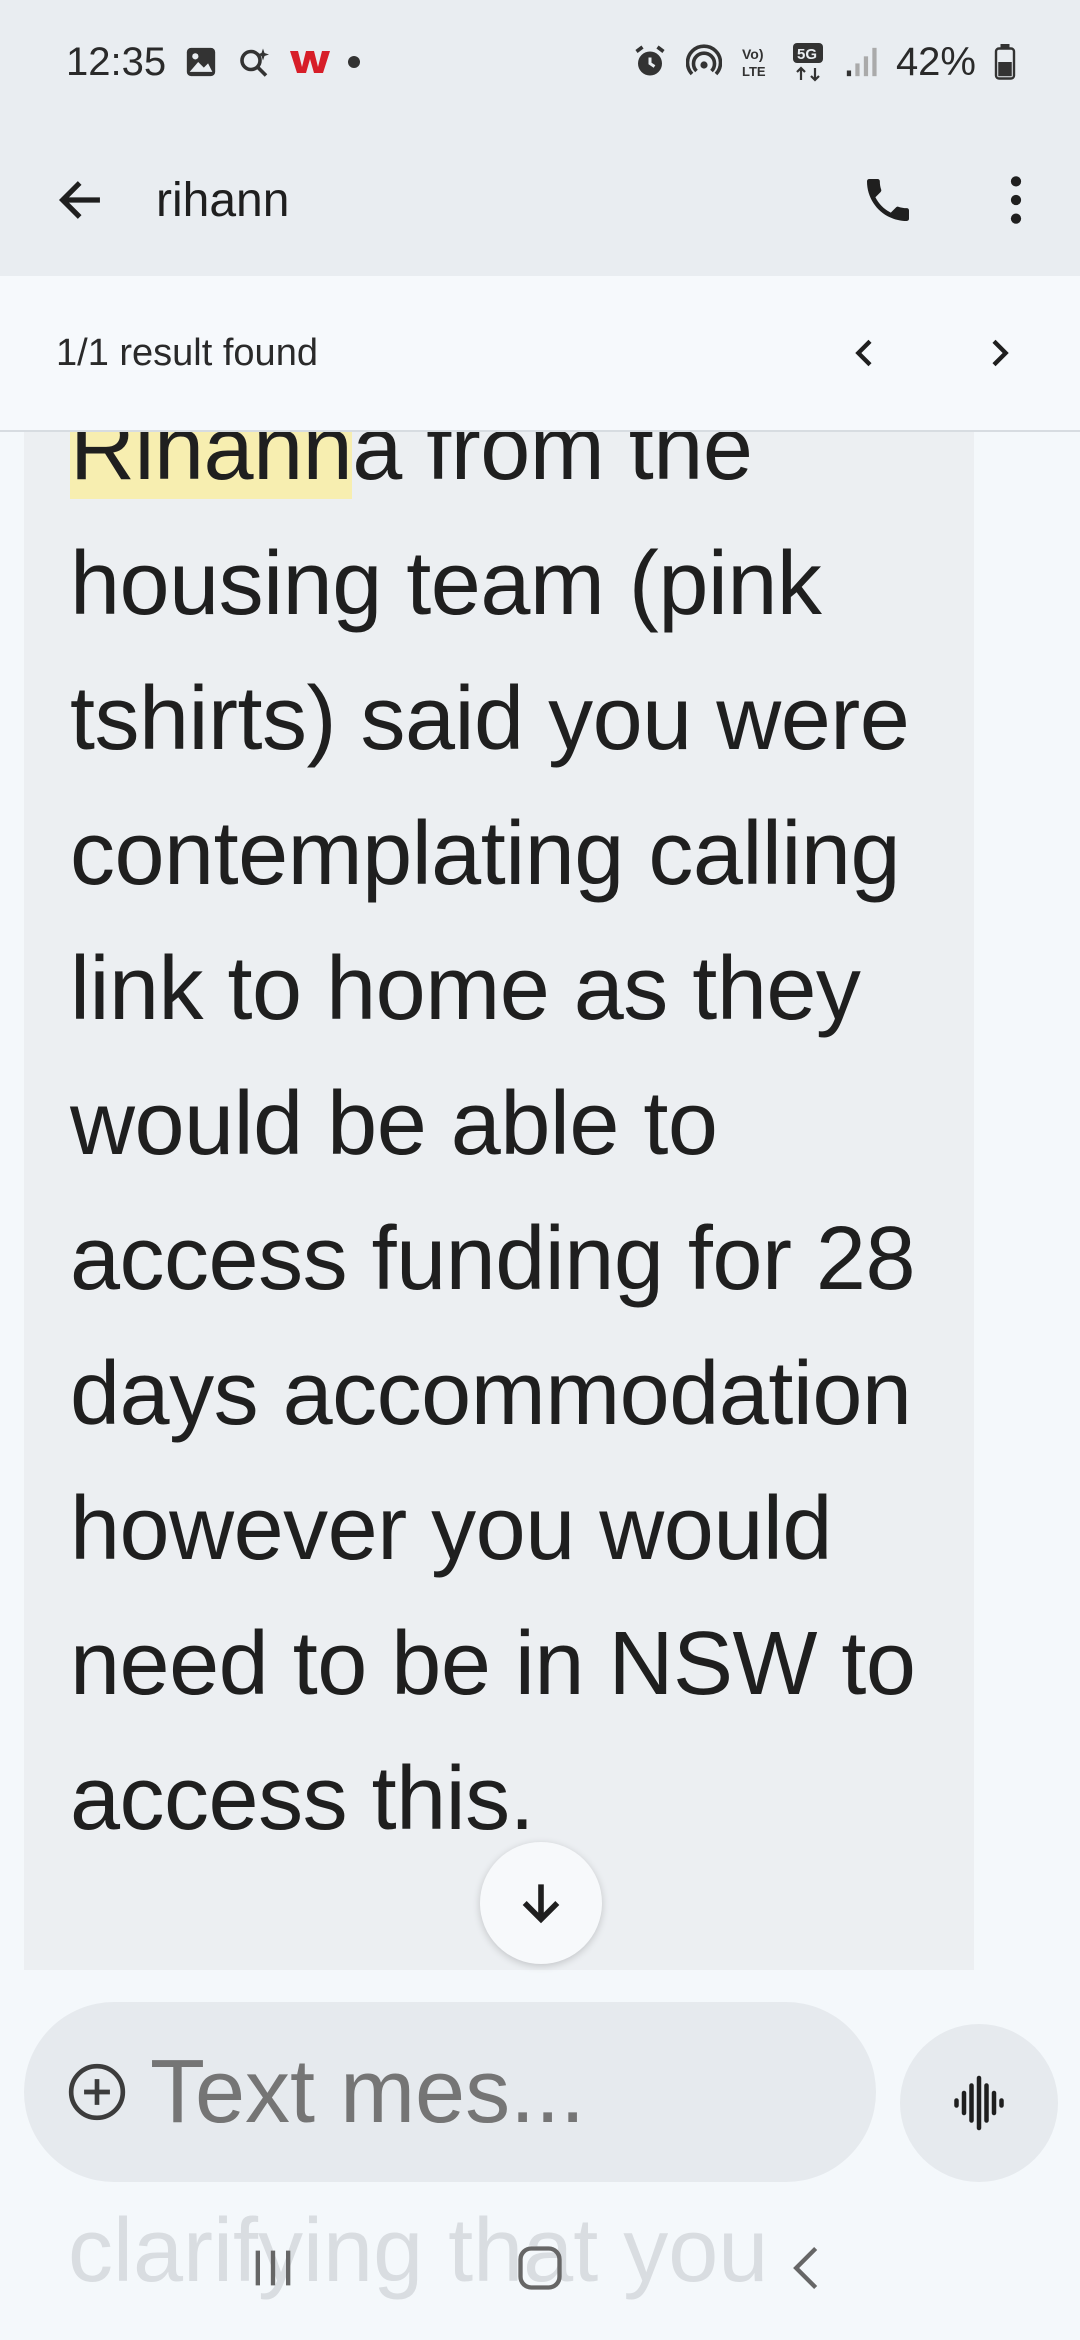 The width and height of the screenshot is (1080, 2340). I want to click on next-result-button, so click(999, 353).